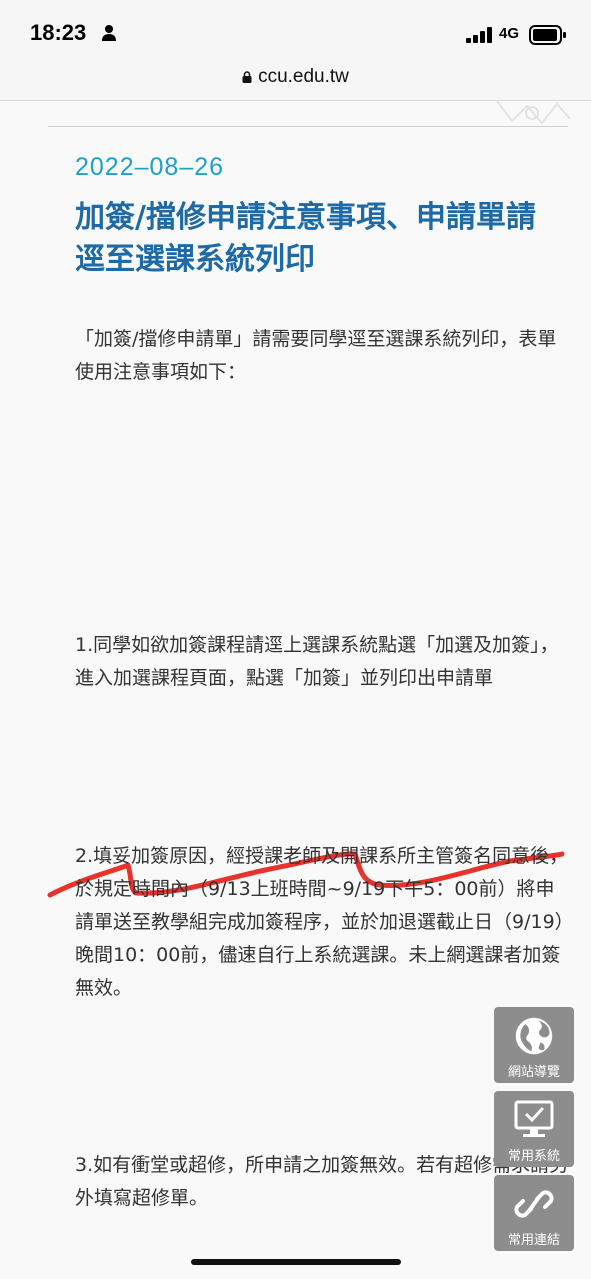  Describe the element at coordinates (303, 76) in the screenshot. I see `url-domain: ccu.edu.tw` at that location.